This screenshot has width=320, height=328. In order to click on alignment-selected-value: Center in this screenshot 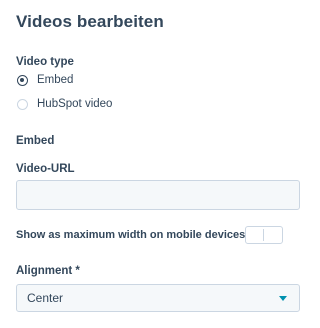, I will do `click(45, 298)`.